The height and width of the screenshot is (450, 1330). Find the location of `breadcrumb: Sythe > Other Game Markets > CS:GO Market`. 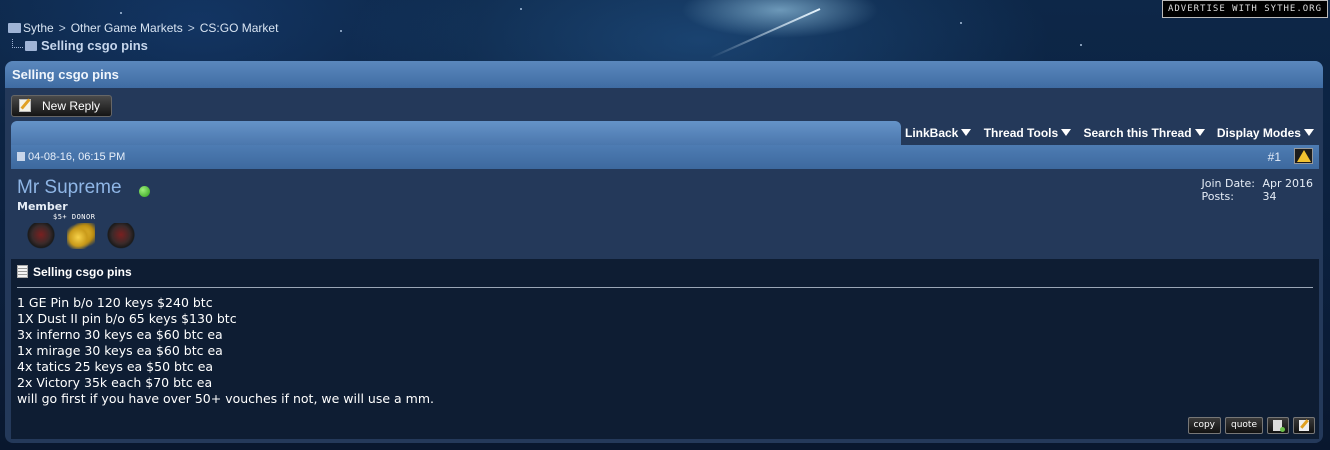

breadcrumb: Sythe > Other Game Markets > CS:GO Market is located at coordinates (143, 28).